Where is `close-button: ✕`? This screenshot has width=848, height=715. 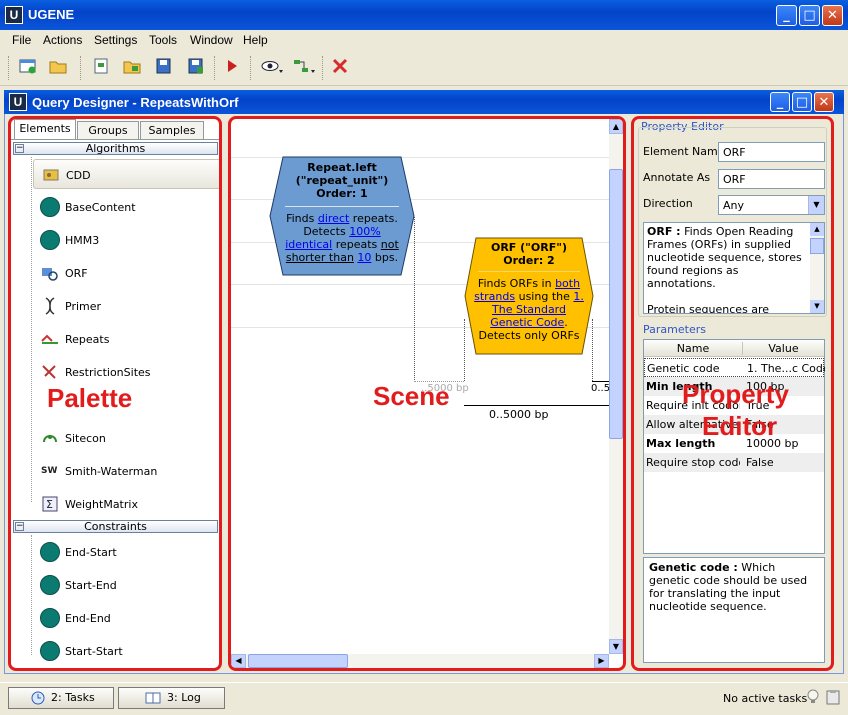 close-button: ✕ is located at coordinates (832, 15).